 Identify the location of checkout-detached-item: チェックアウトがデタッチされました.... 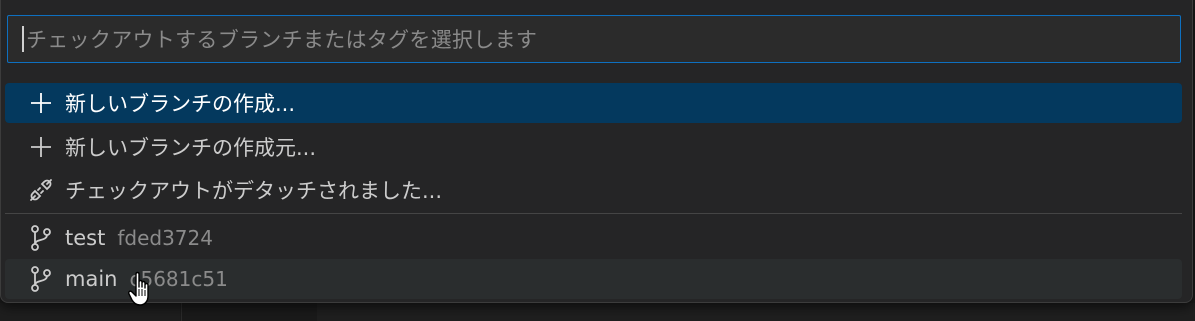
(593, 190).